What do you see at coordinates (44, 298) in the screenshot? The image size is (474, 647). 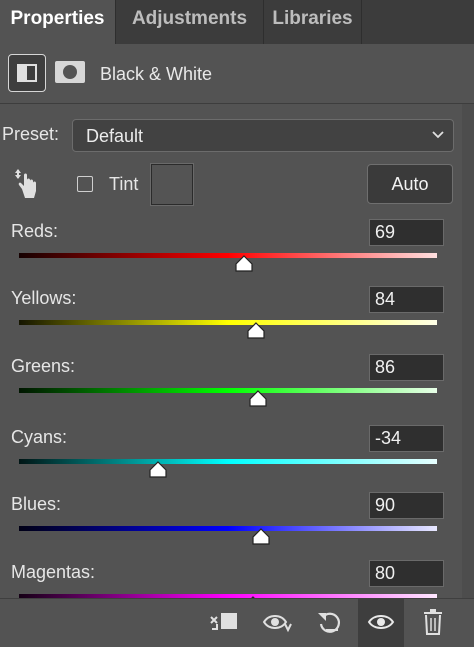 I see `slider-label: Yellows:` at bounding box center [44, 298].